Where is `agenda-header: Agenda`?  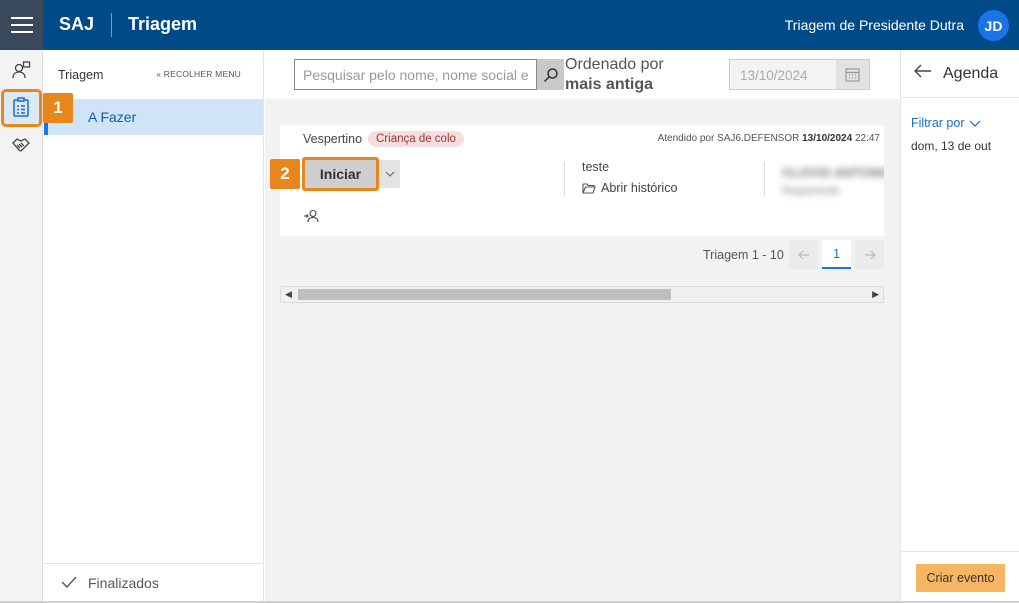
agenda-header: Agenda is located at coordinates (960, 74).